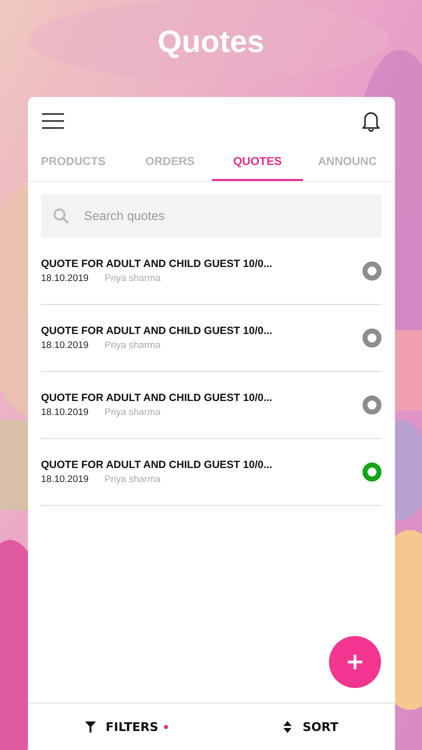 The image size is (422, 750). Describe the element at coordinates (257, 163) in the screenshot. I see `tab: QUOTES` at that location.